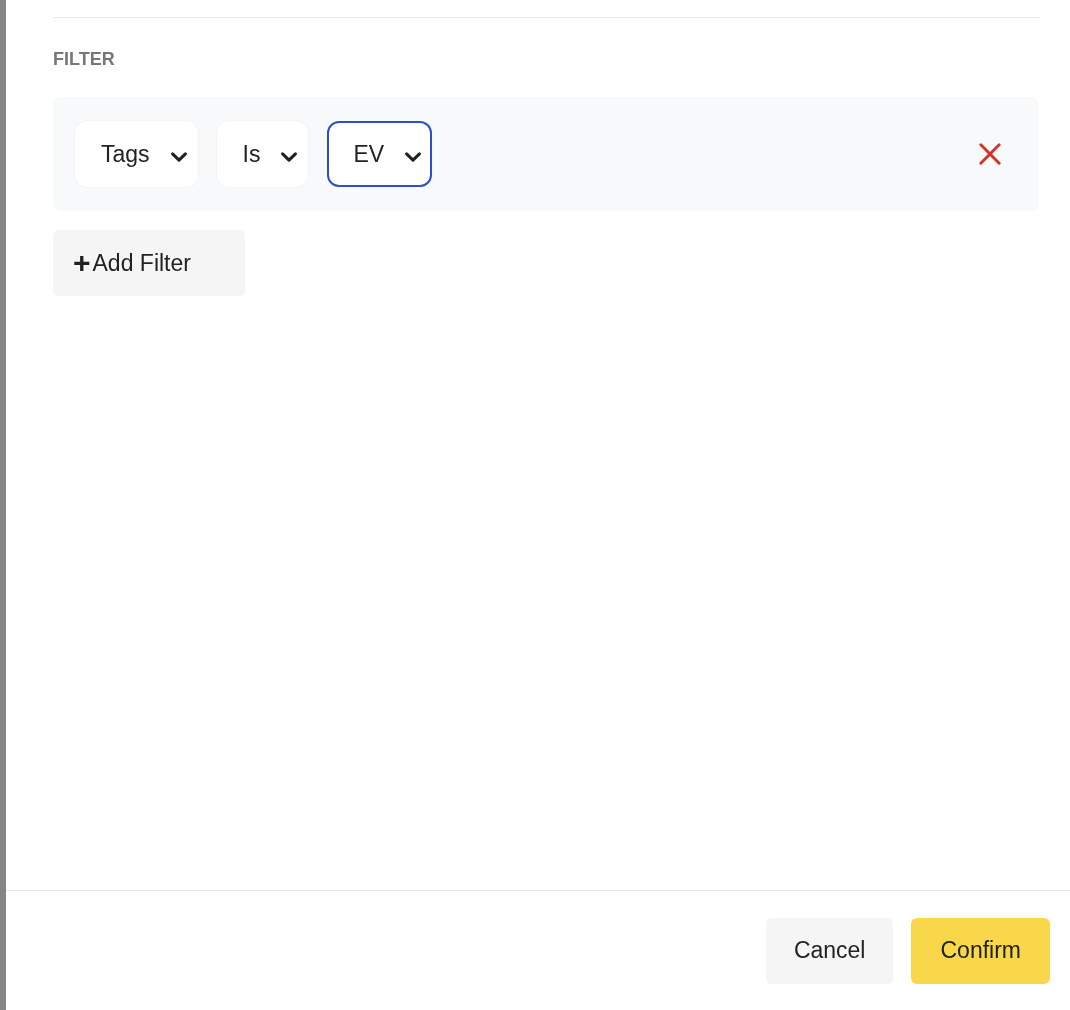  What do you see at coordinates (380, 154) in the screenshot?
I see `dropdown: EV` at bounding box center [380, 154].